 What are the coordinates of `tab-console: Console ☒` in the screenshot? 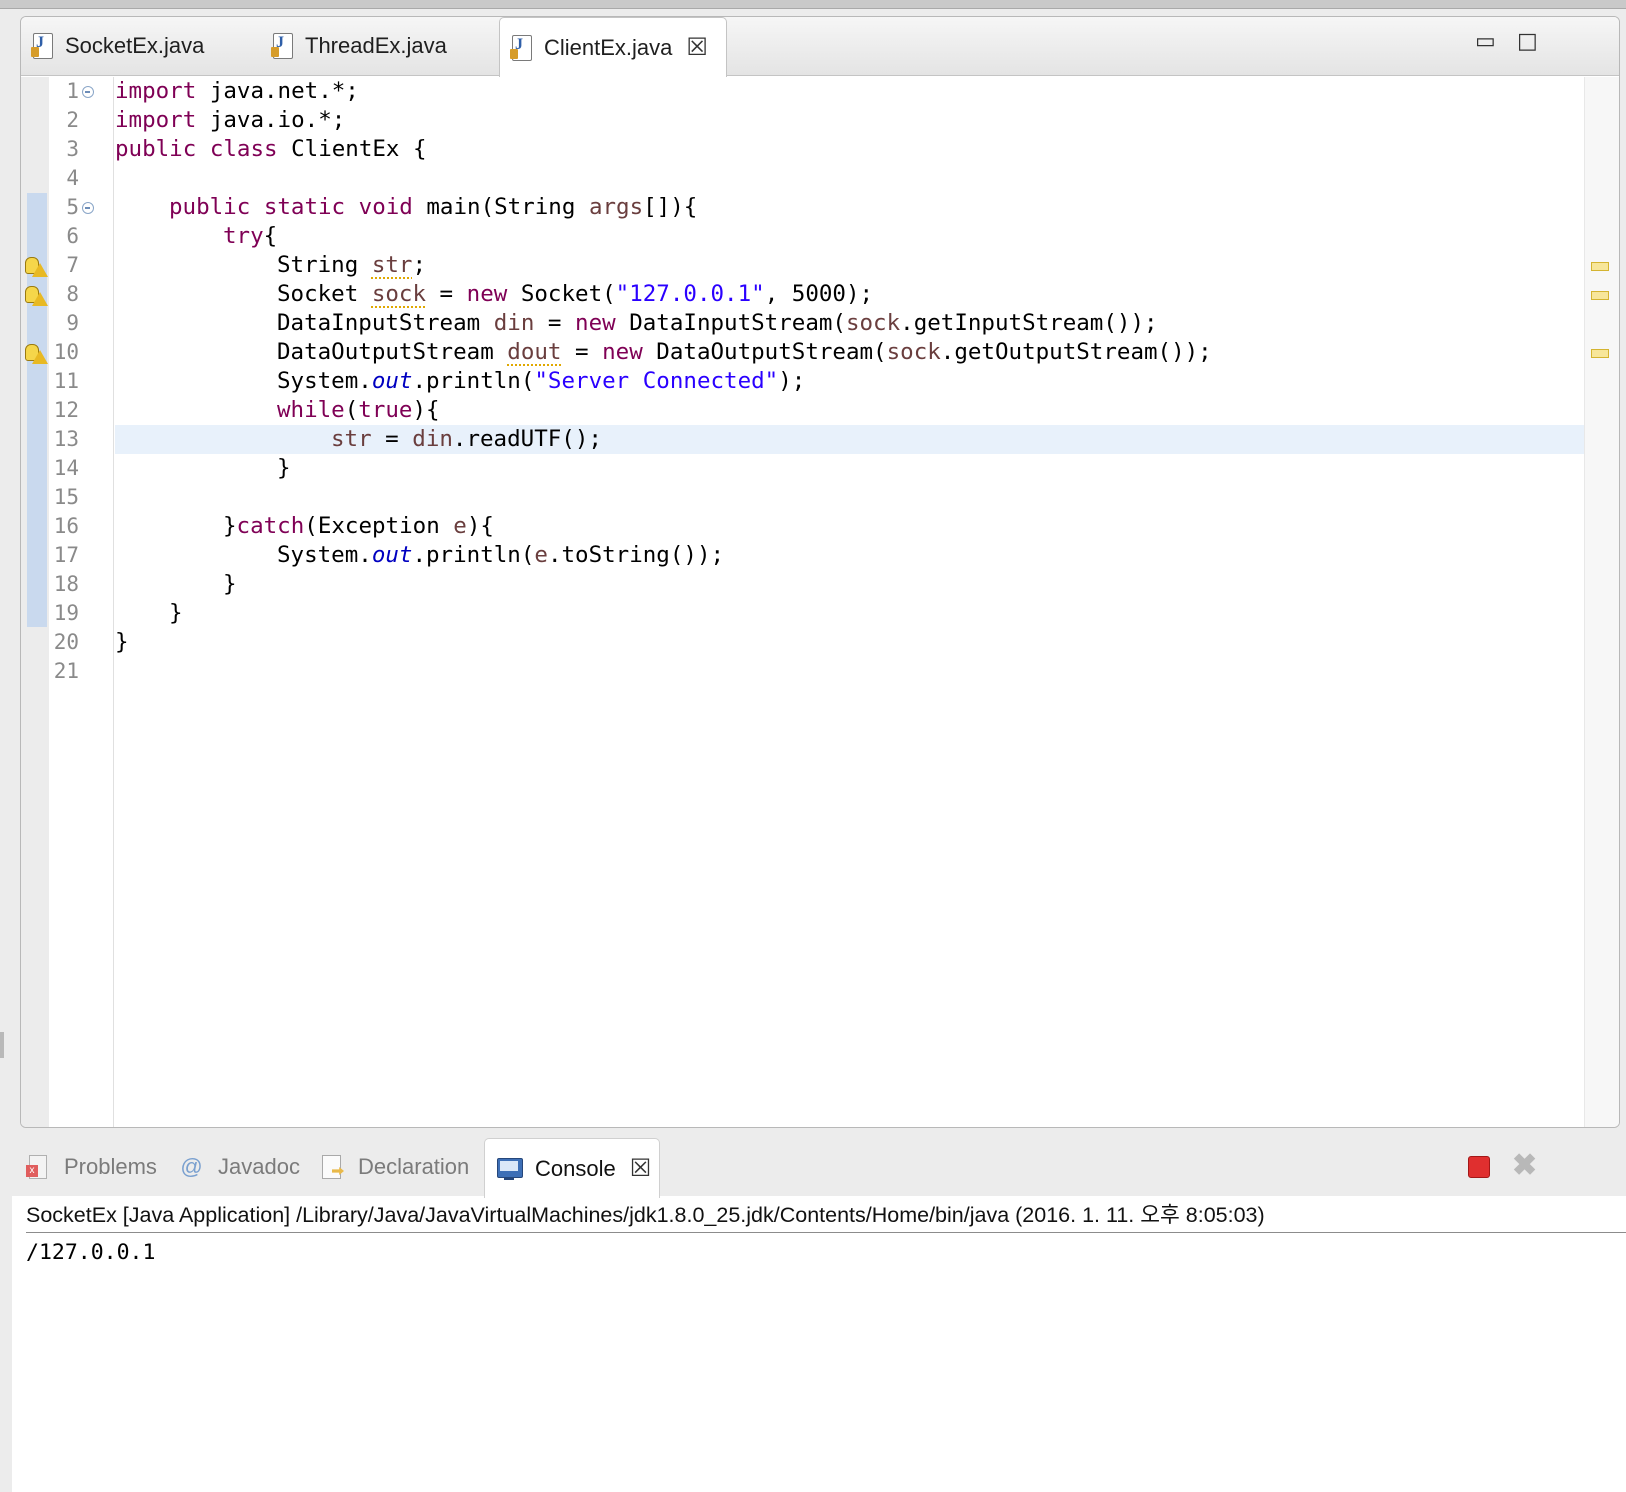 It's located at (572, 1168).